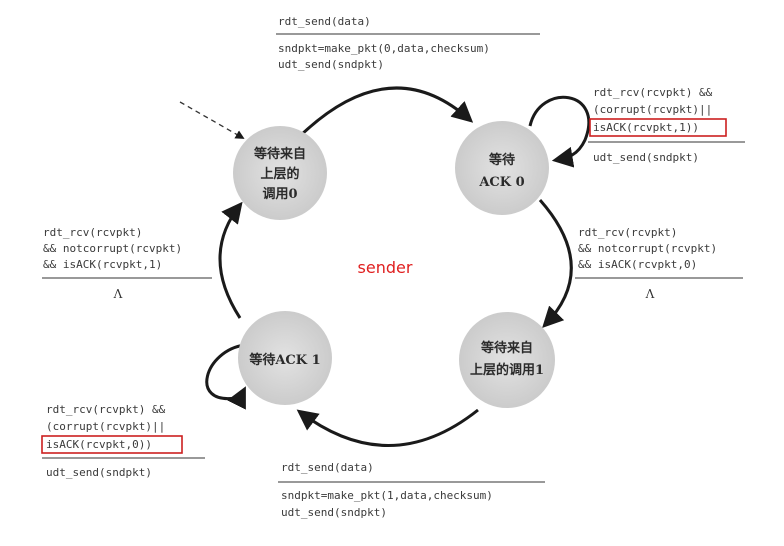  I want to click on state-wait-ack-0: 等待 ACK 0, so click(502, 168).